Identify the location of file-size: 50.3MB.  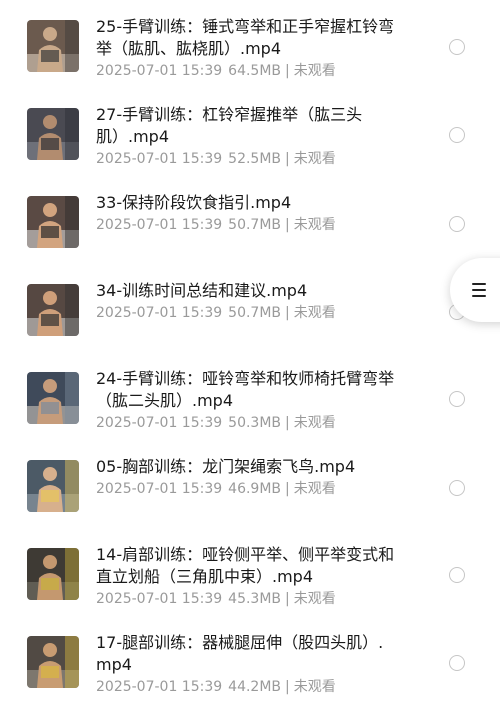
(255, 423).